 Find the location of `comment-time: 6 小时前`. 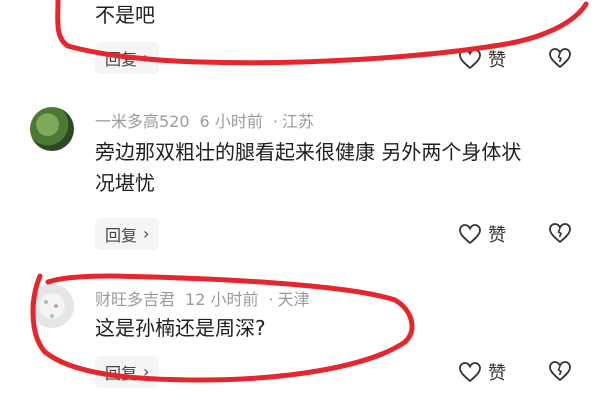

comment-time: 6 小时前 is located at coordinates (231, 121).